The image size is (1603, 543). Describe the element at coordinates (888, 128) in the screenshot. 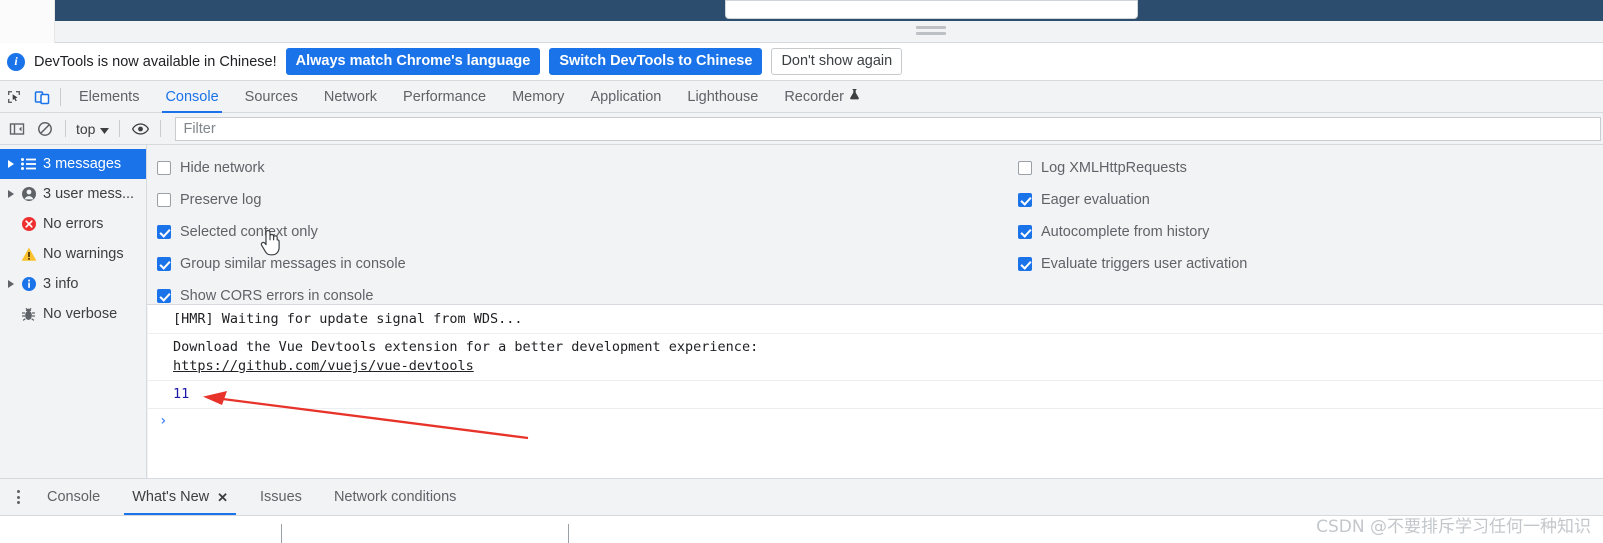

I see `console-filter-input: Filter` at that location.